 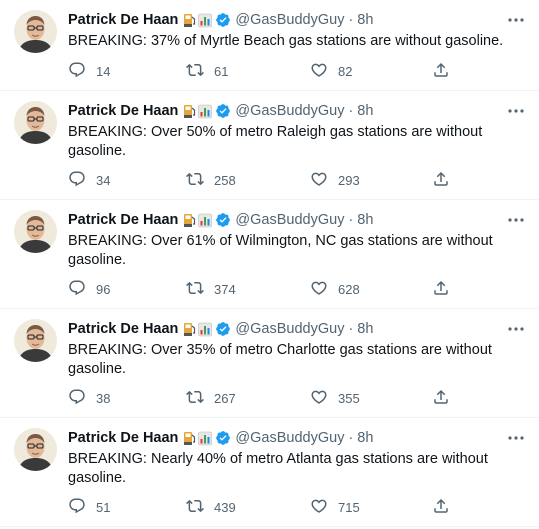 I want to click on reply-button: 38, so click(x=89, y=398).